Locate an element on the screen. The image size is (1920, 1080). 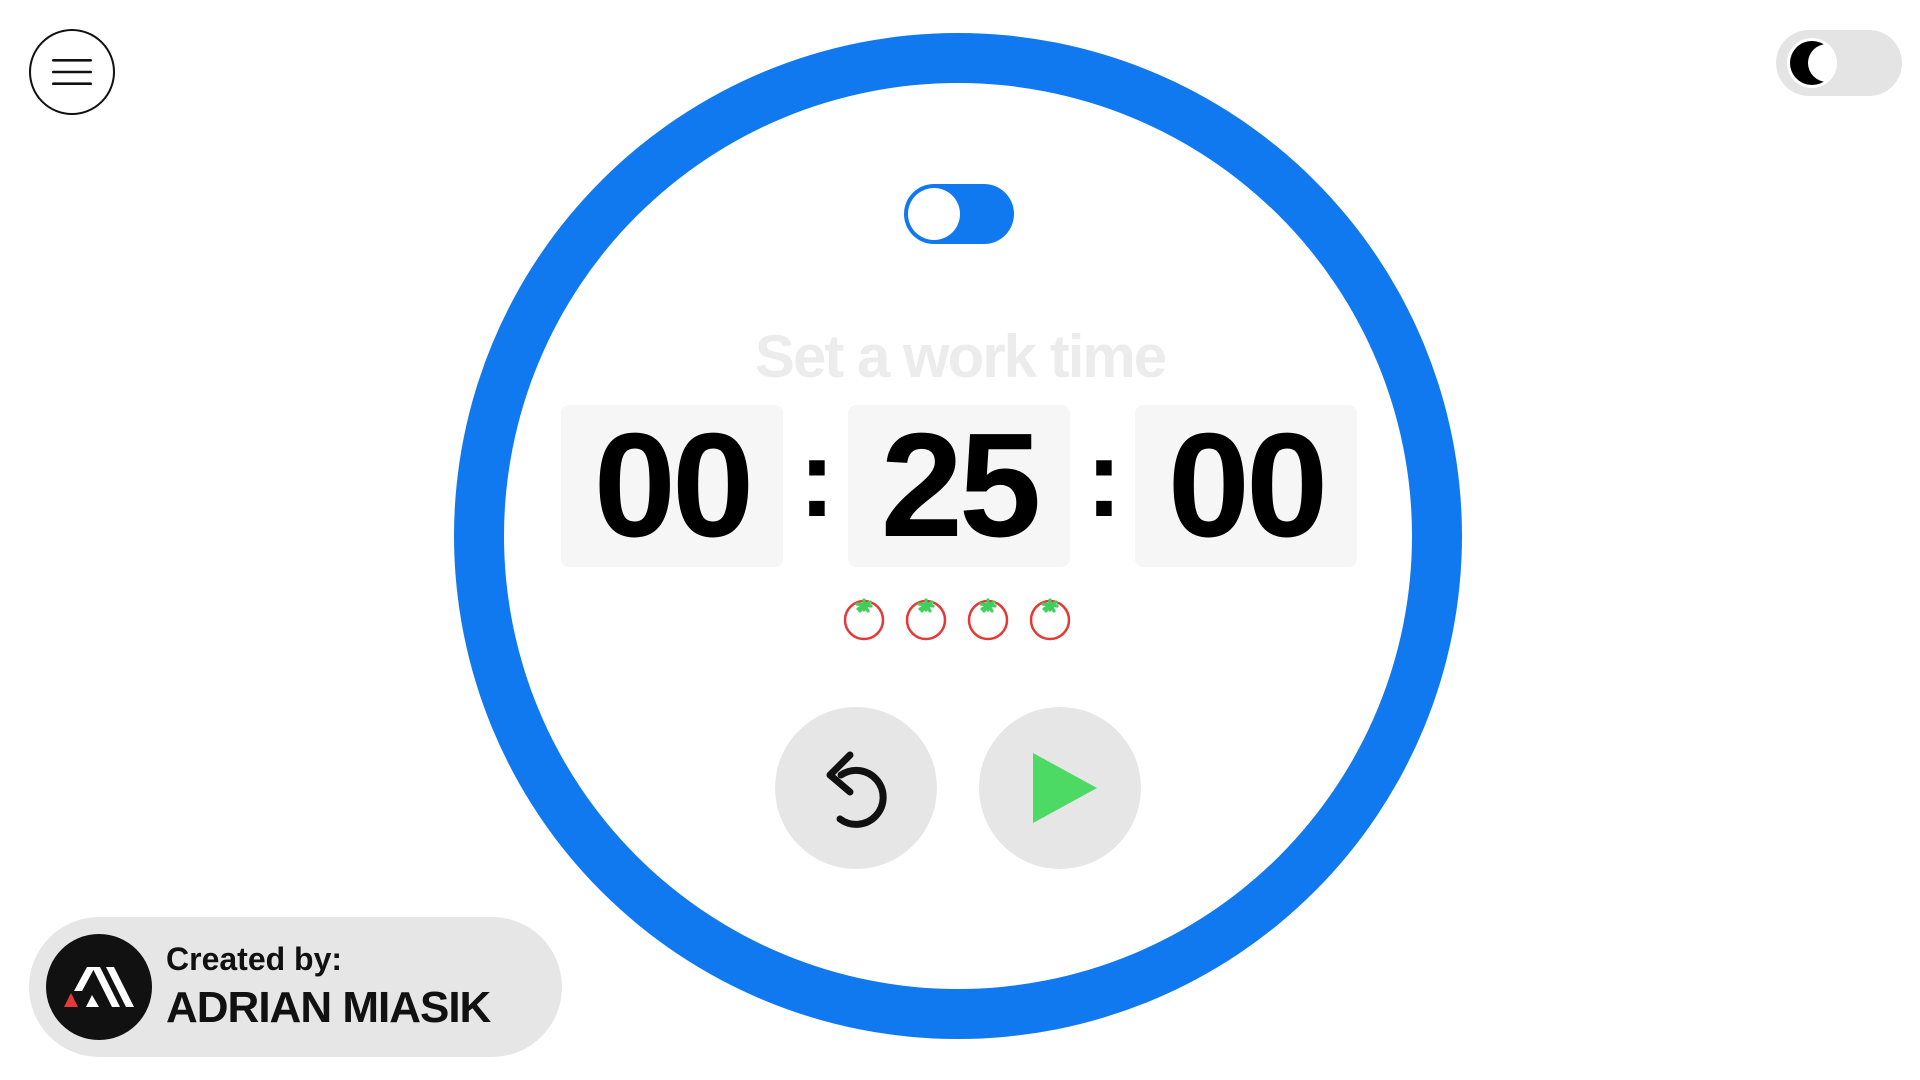
play-icon is located at coordinates (1065, 788).